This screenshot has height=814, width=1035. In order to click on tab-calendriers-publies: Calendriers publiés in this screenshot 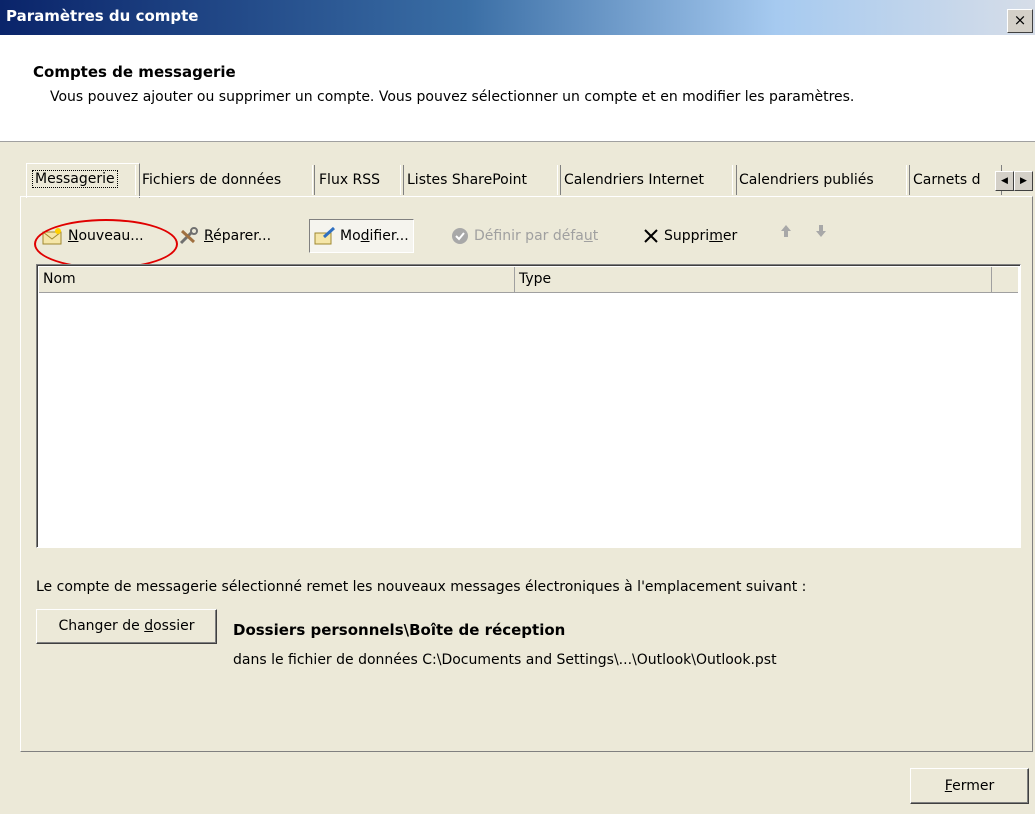, I will do `click(821, 180)`.